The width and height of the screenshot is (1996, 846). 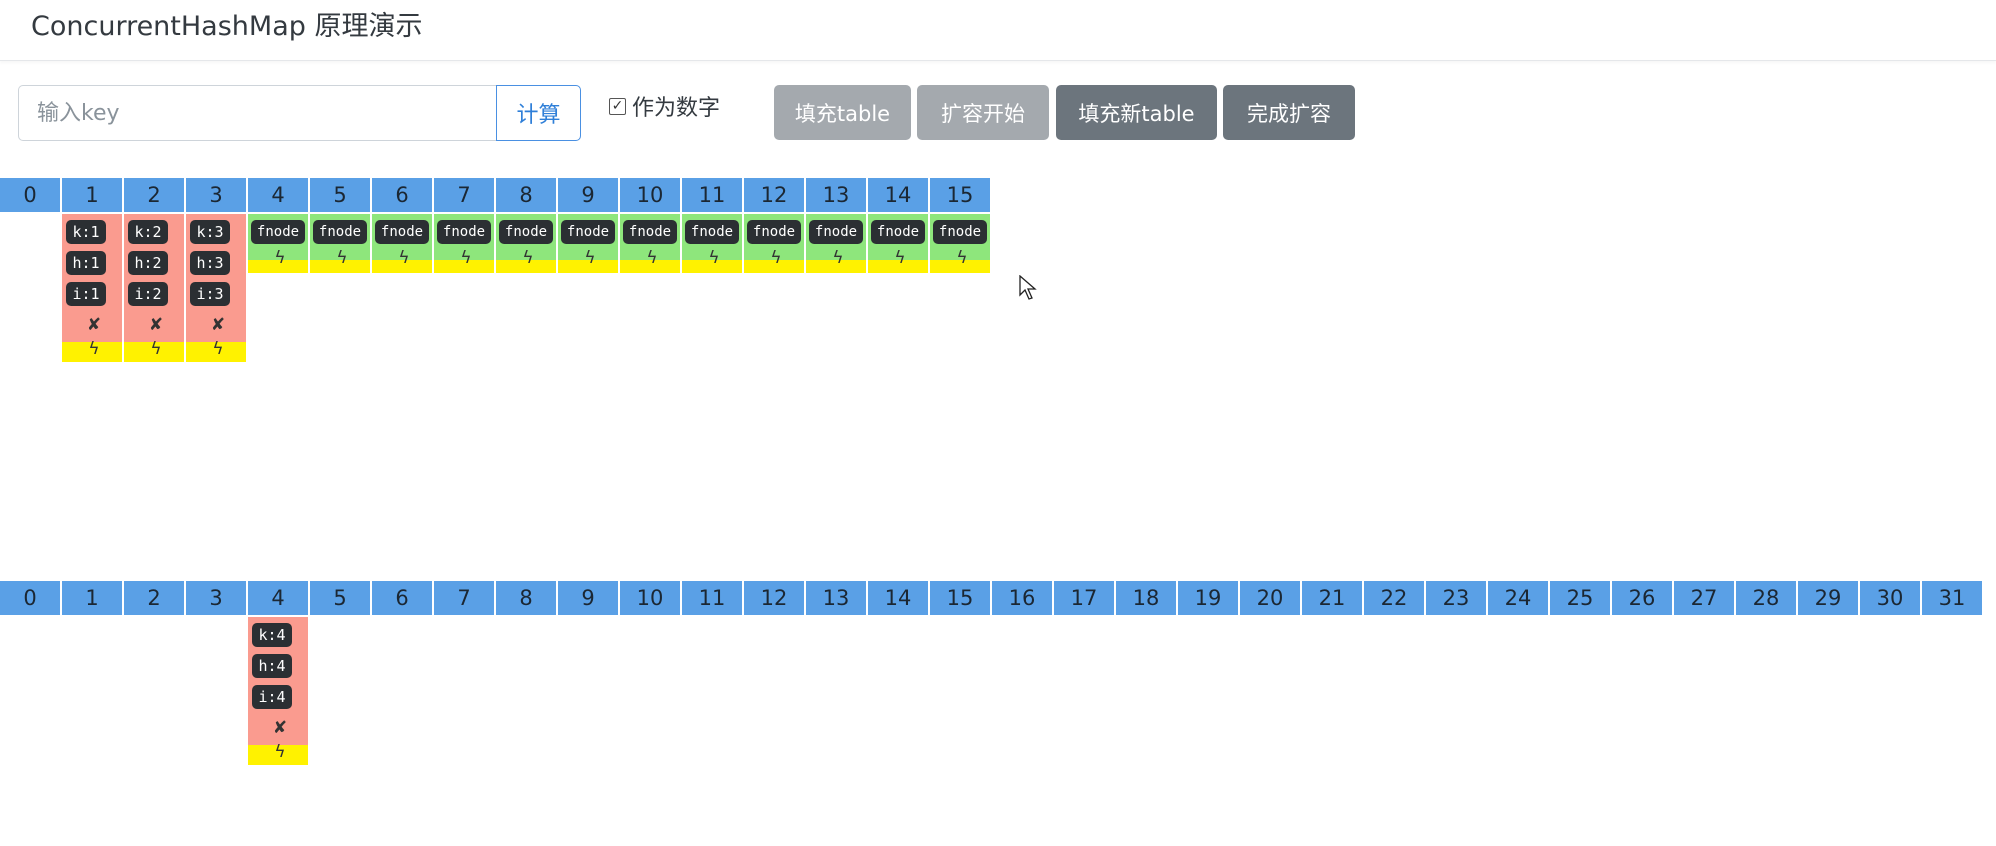 What do you see at coordinates (527, 195) in the screenshot?
I see `old-table-index-cell: 8` at bounding box center [527, 195].